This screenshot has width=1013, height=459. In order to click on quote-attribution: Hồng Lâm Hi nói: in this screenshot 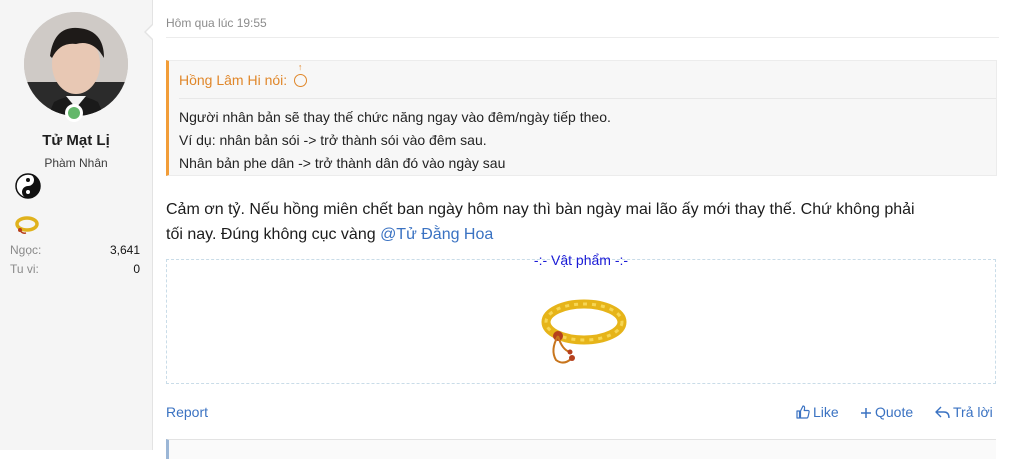, I will do `click(233, 80)`.